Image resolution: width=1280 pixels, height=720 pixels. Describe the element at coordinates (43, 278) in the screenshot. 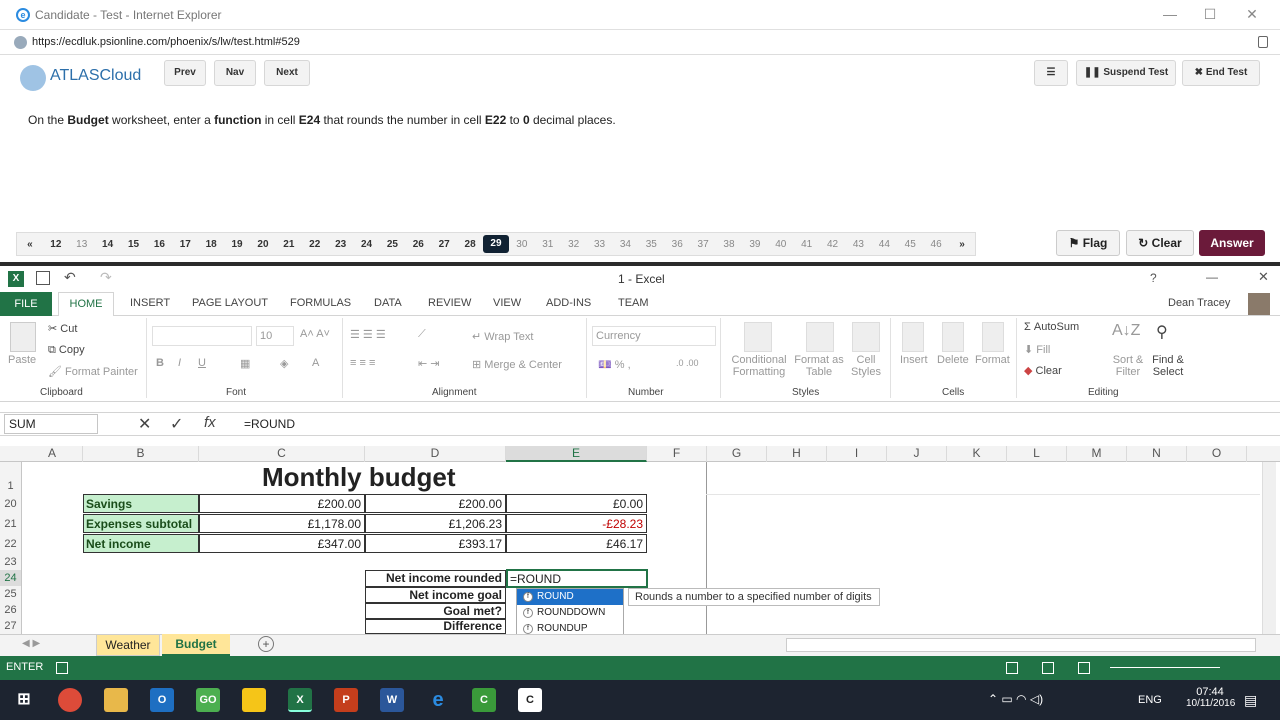

I see `save-icon` at that location.